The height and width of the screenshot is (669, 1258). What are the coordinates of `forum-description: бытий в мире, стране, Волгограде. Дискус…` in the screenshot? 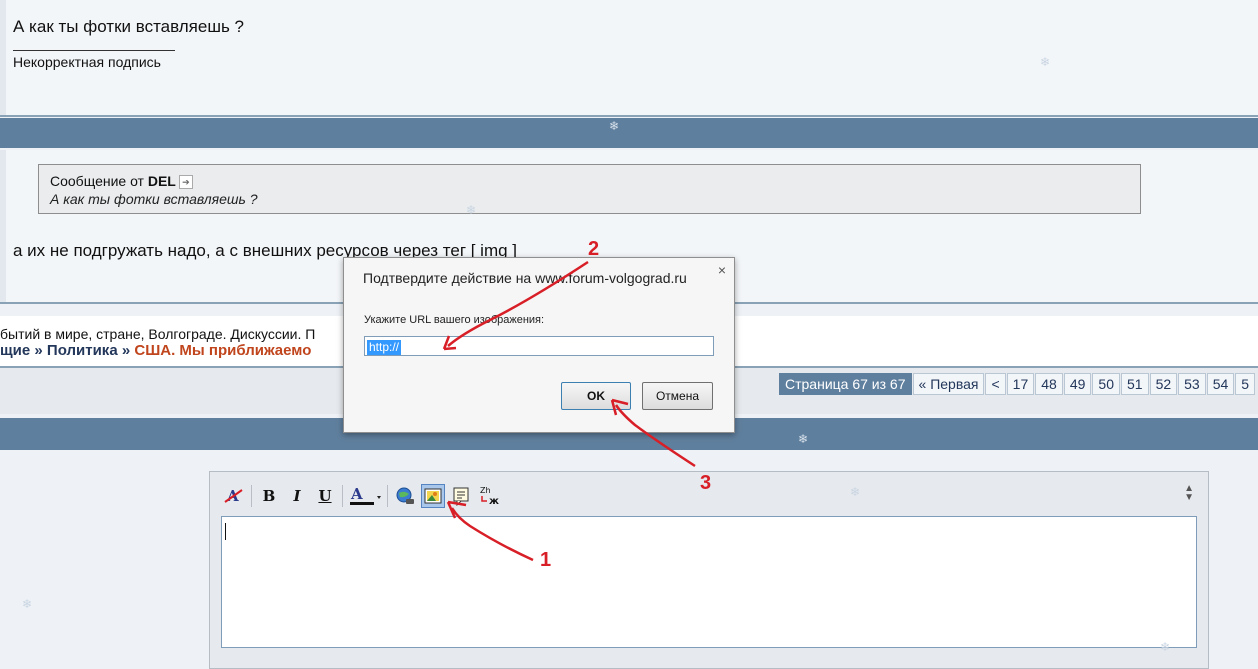 It's located at (158, 334).